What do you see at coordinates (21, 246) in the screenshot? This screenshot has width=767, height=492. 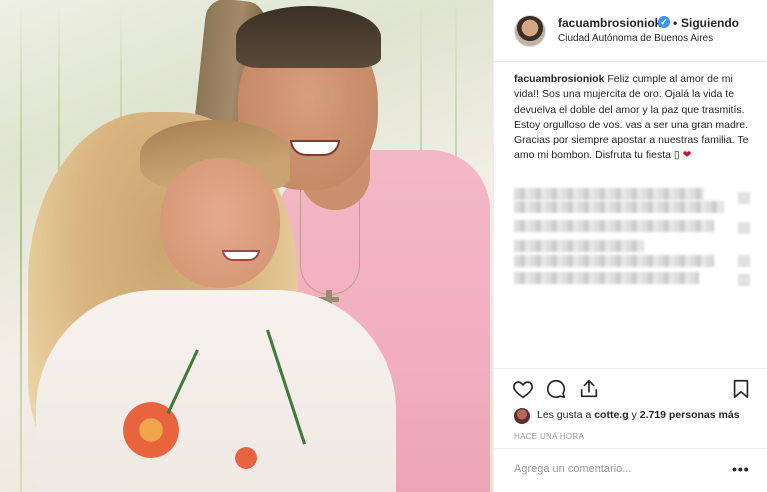 I see `willow-branch` at bounding box center [21, 246].